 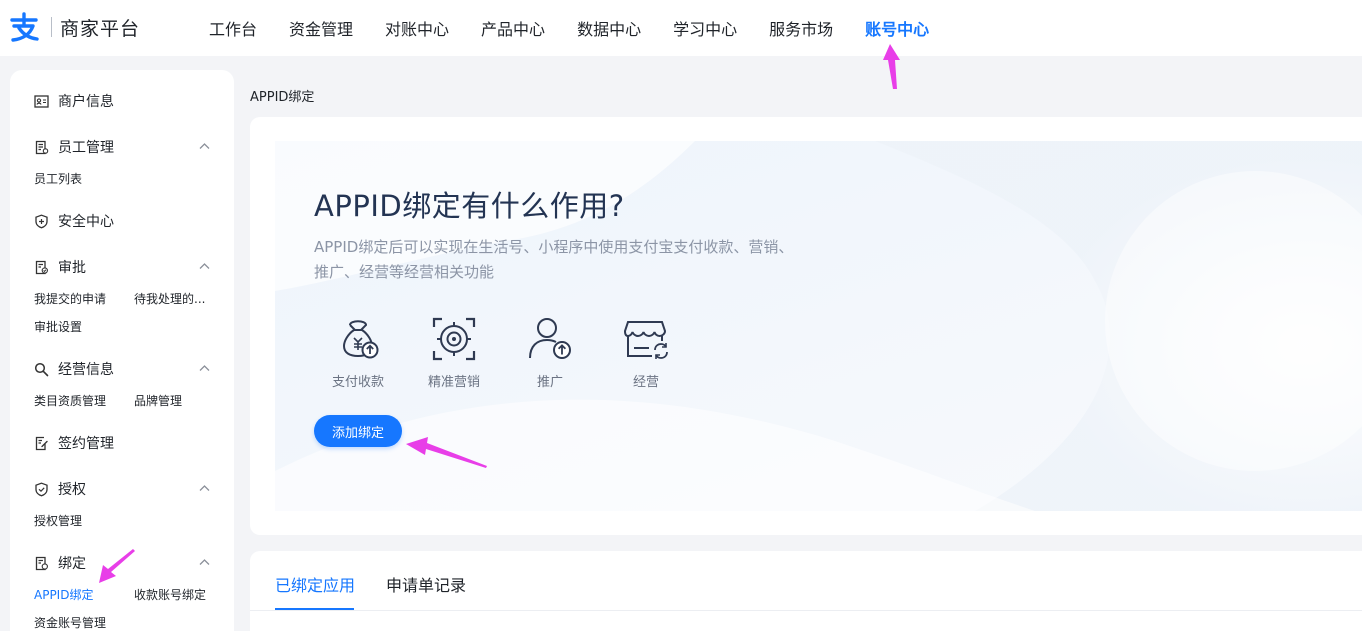 What do you see at coordinates (41, 221) in the screenshot?
I see `shield-plus-icon` at bounding box center [41, 221].